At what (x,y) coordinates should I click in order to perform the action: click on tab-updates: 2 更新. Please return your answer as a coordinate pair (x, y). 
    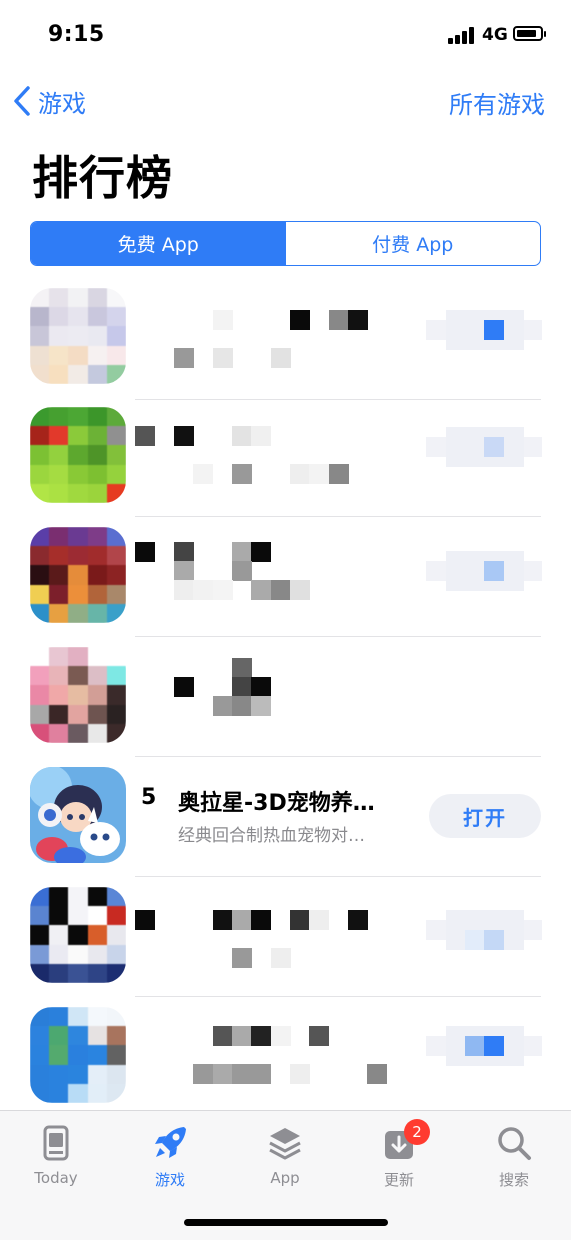
    Looking at the image, I should click on (399, 1154).